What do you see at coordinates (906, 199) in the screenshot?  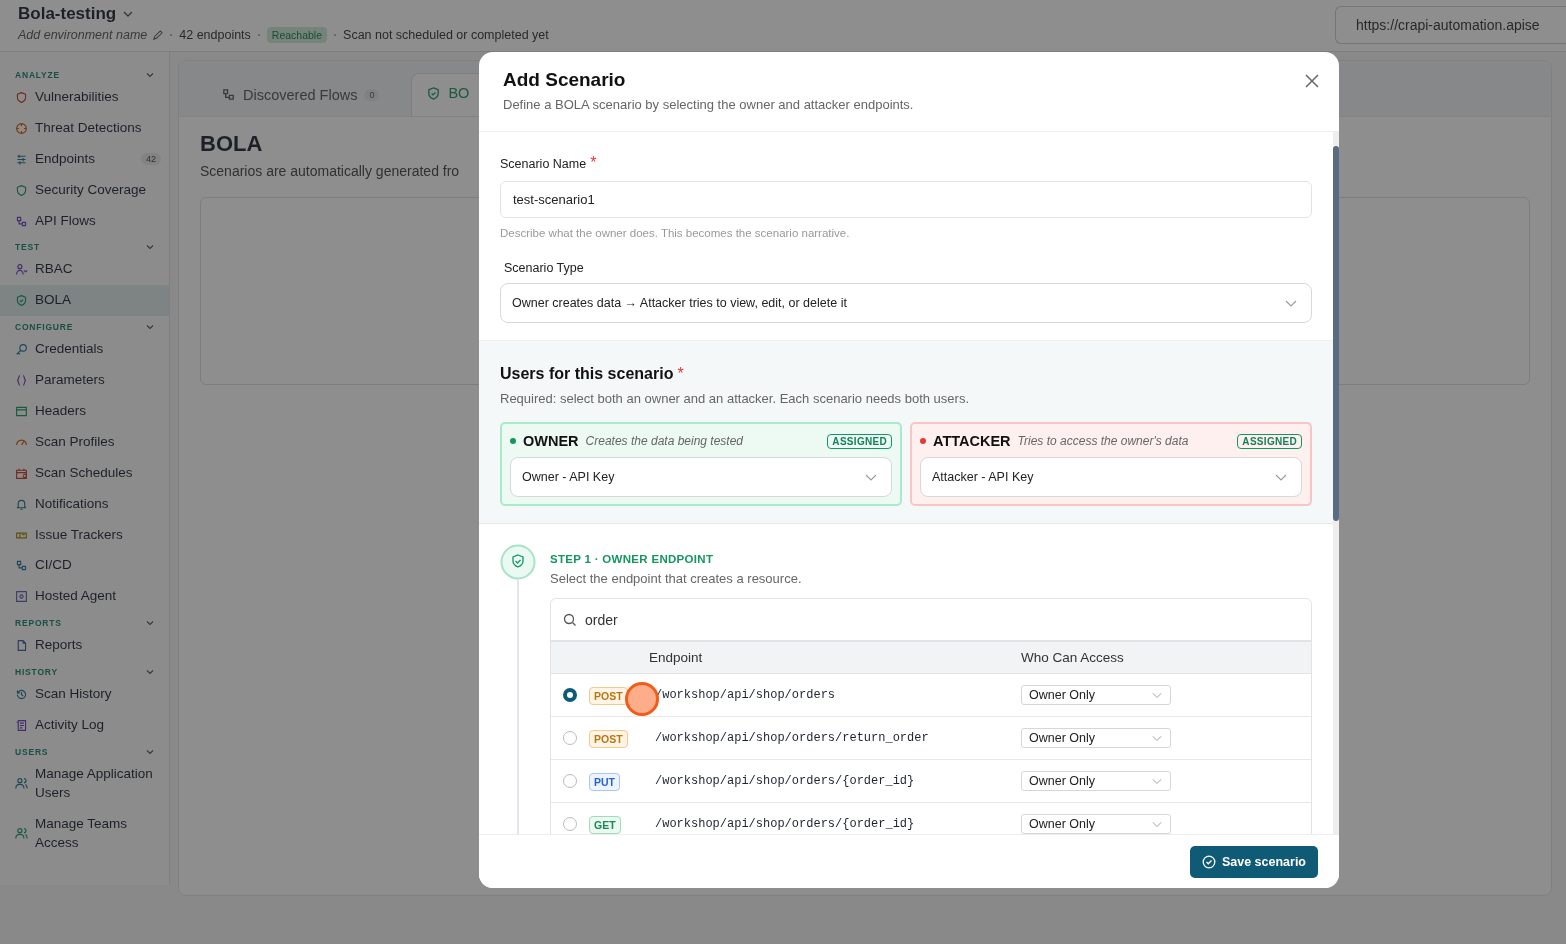 I see `scenario-name-field: test-scenario1` at bounding box center [906, 199].